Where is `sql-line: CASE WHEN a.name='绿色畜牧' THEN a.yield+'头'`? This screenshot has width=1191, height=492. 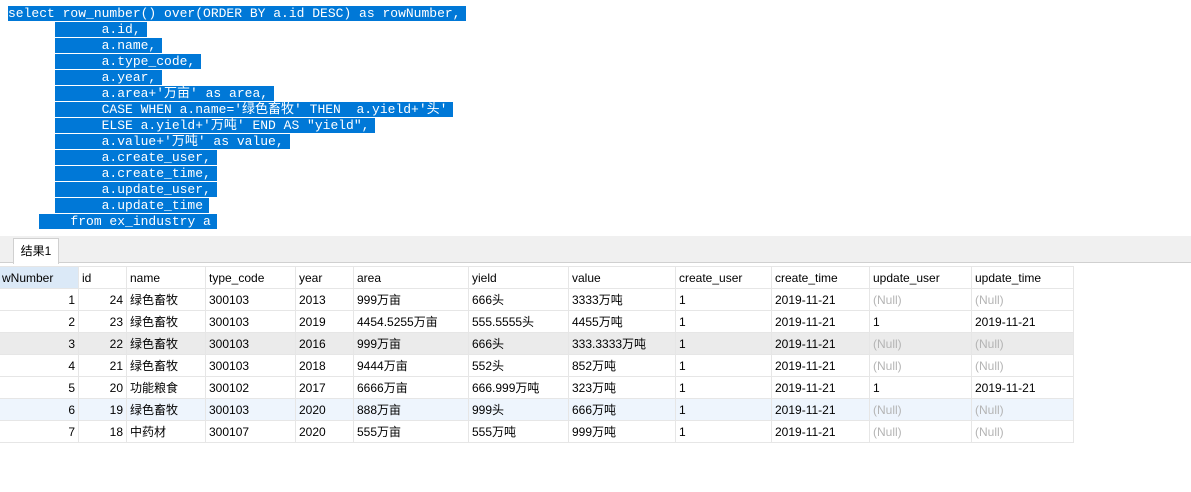
sql-line: CASE WHEN a.name='绿色畜牧' THEN a.yield+'头' is located at coordinates (237, 110).